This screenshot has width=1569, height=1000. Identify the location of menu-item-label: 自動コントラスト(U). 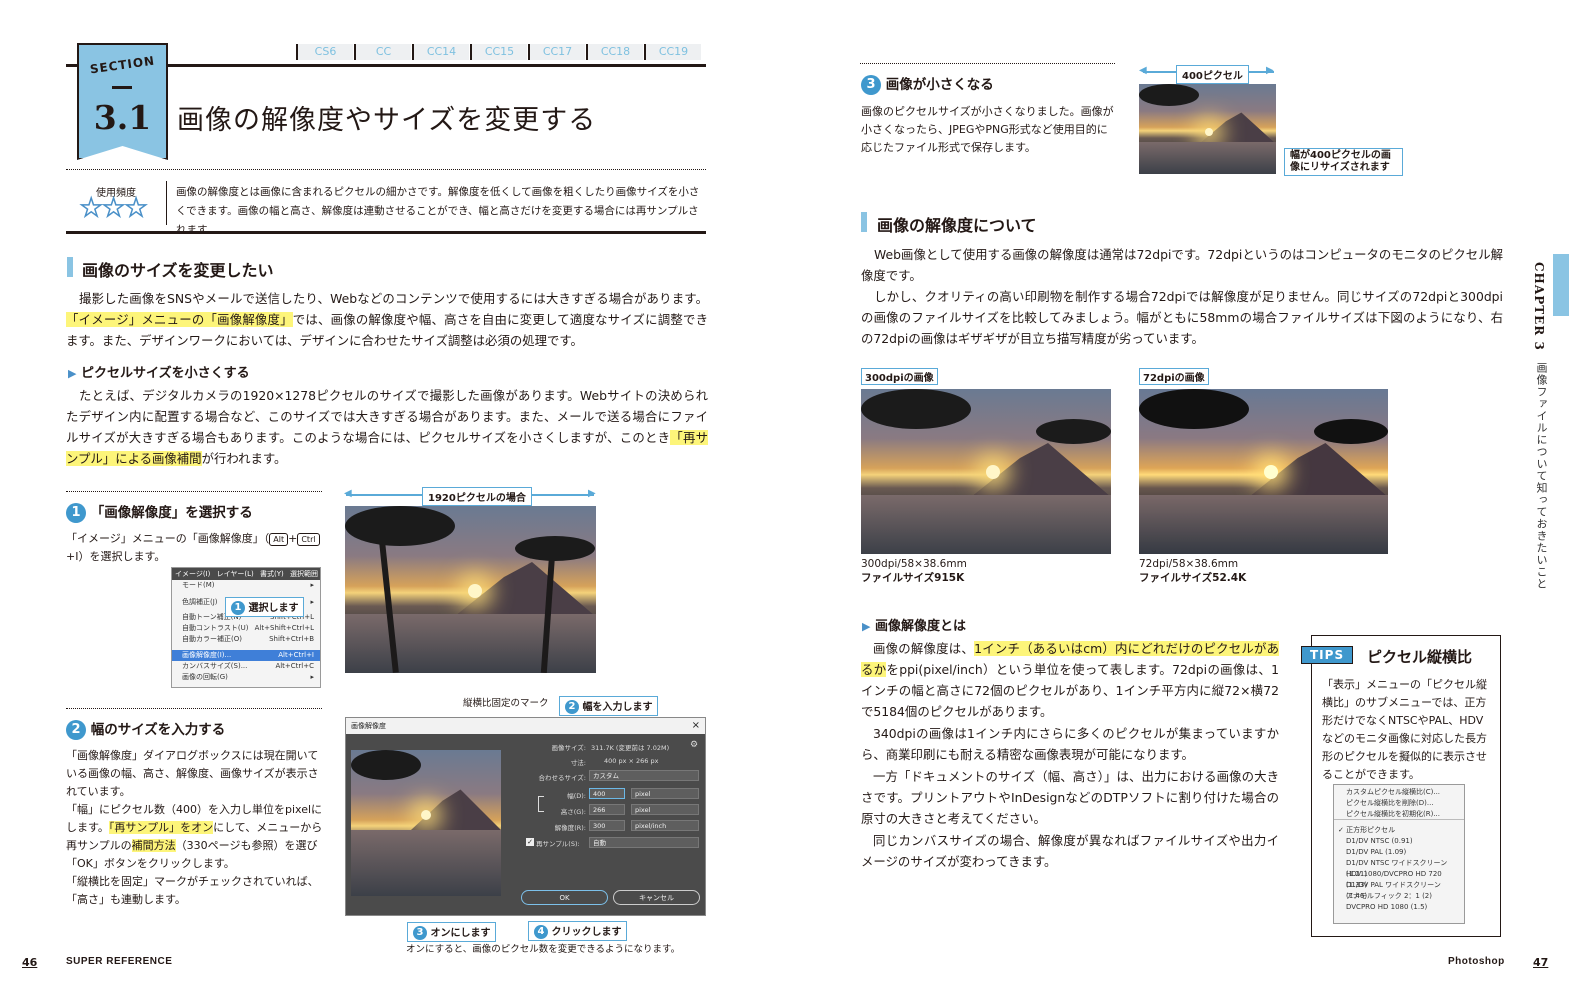
(215, 628).